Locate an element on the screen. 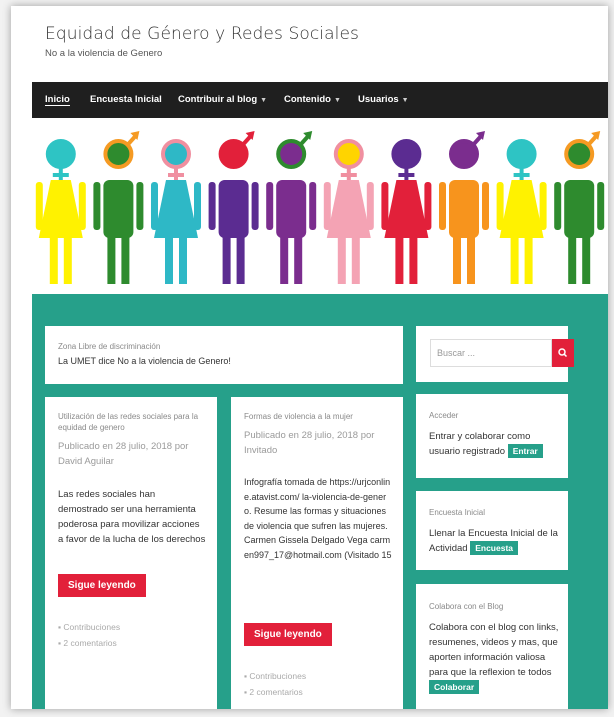 Image resolution: width=614 pixels, height=717 pixels. site-description: No a la violencia de Genero is located at coordinates (104, 53).